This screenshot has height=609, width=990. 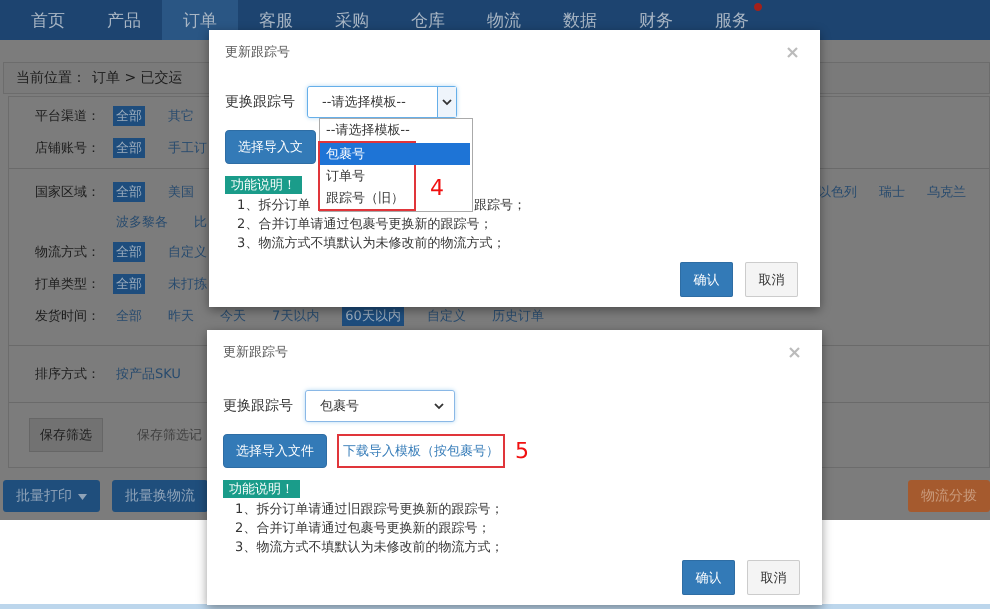 I want to click on nav-item: 首页, so click(x=48, y=20).